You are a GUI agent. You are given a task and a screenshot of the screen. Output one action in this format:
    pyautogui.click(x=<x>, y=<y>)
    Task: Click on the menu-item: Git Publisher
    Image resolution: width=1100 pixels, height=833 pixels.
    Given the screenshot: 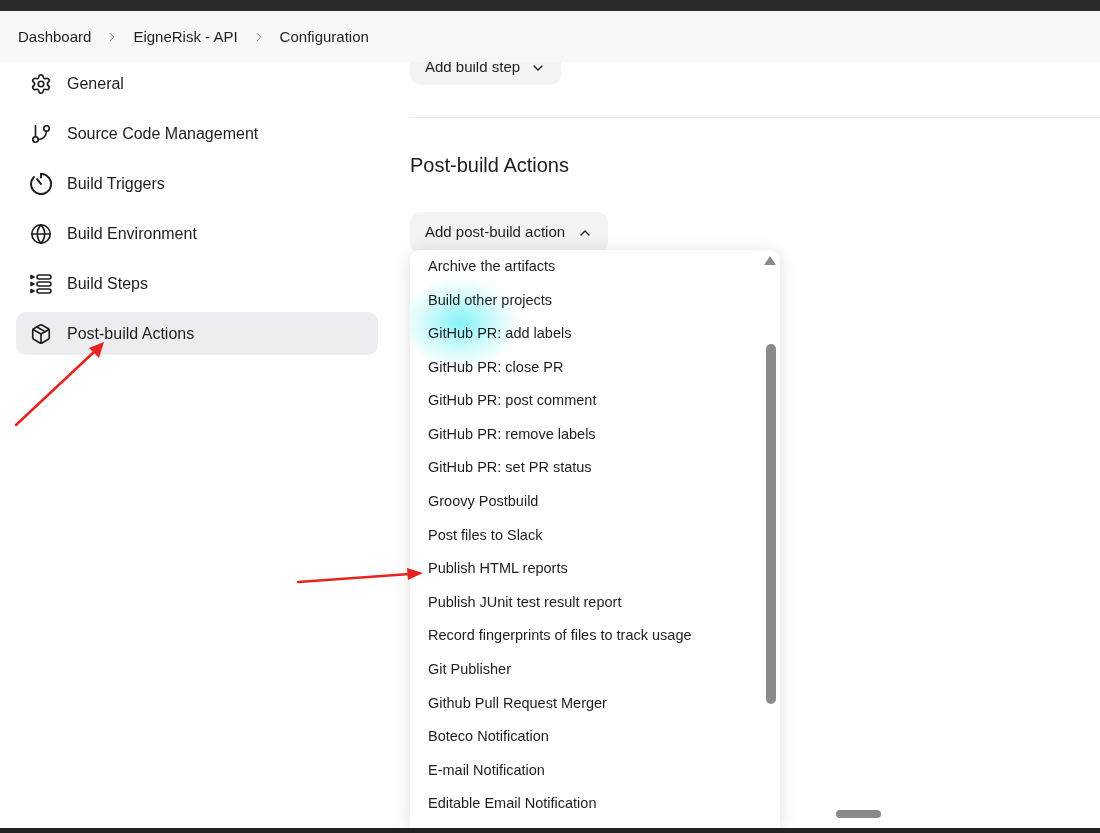 What is the action you would take?
    pyautogui.click(x=469, y=670)
    